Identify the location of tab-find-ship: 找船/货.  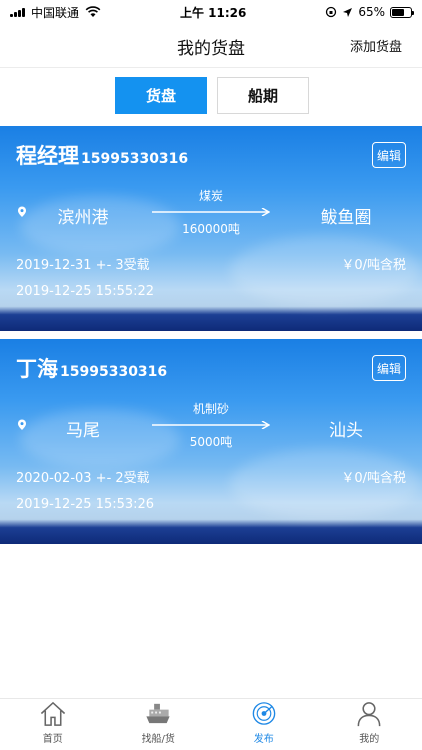
(159, 724).